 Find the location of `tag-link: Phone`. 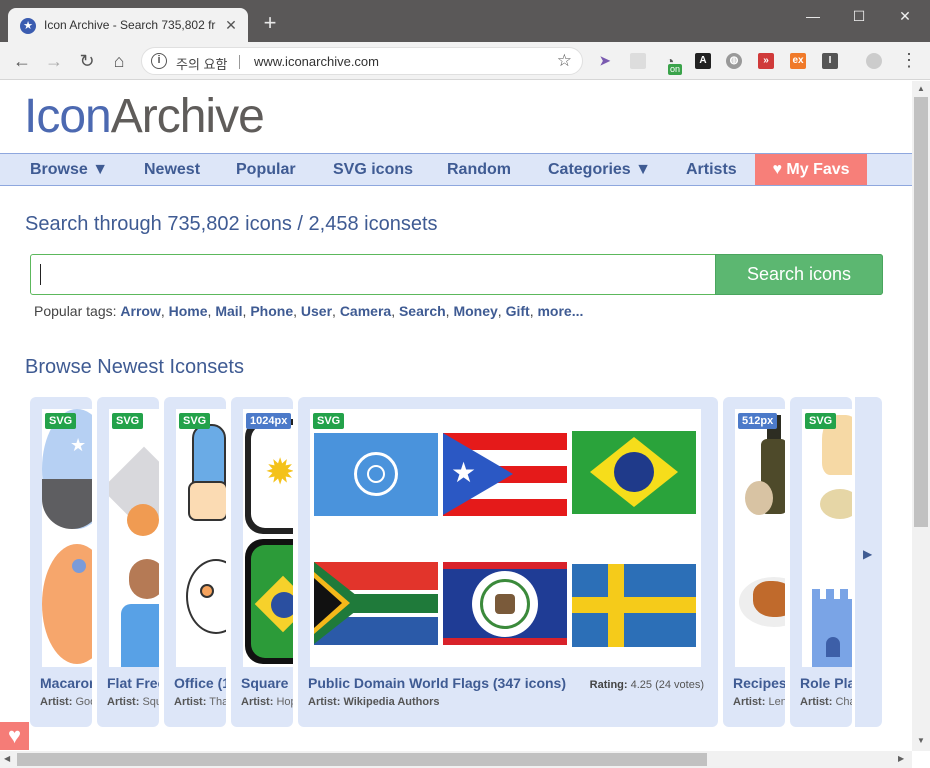

tag-link: Phone is located at coordinates (271, 311).